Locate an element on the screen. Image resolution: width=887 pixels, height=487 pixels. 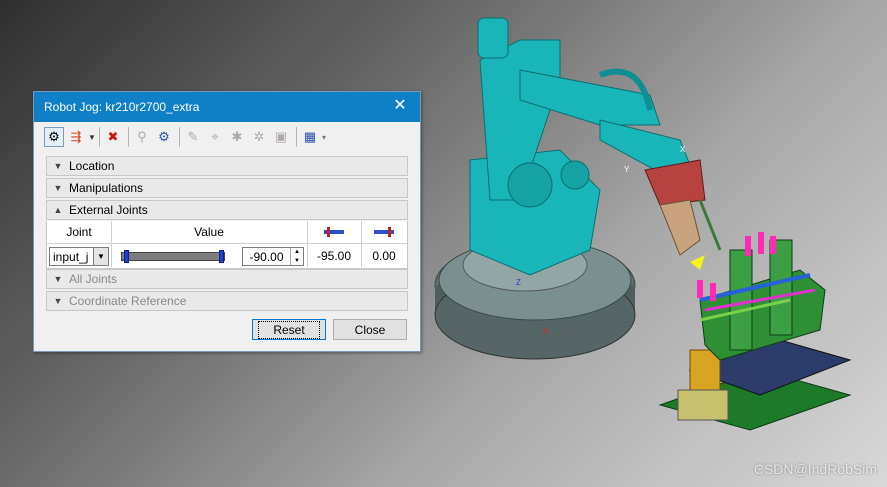
joint-value-slider is located at coordinates (173, 256).